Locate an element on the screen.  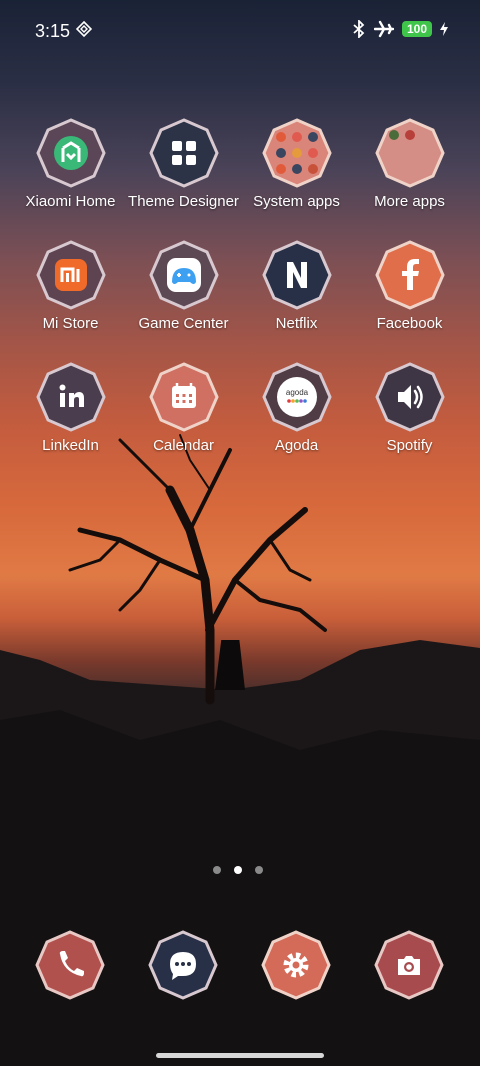
nfc-icon is located at coordinates (84, 29).